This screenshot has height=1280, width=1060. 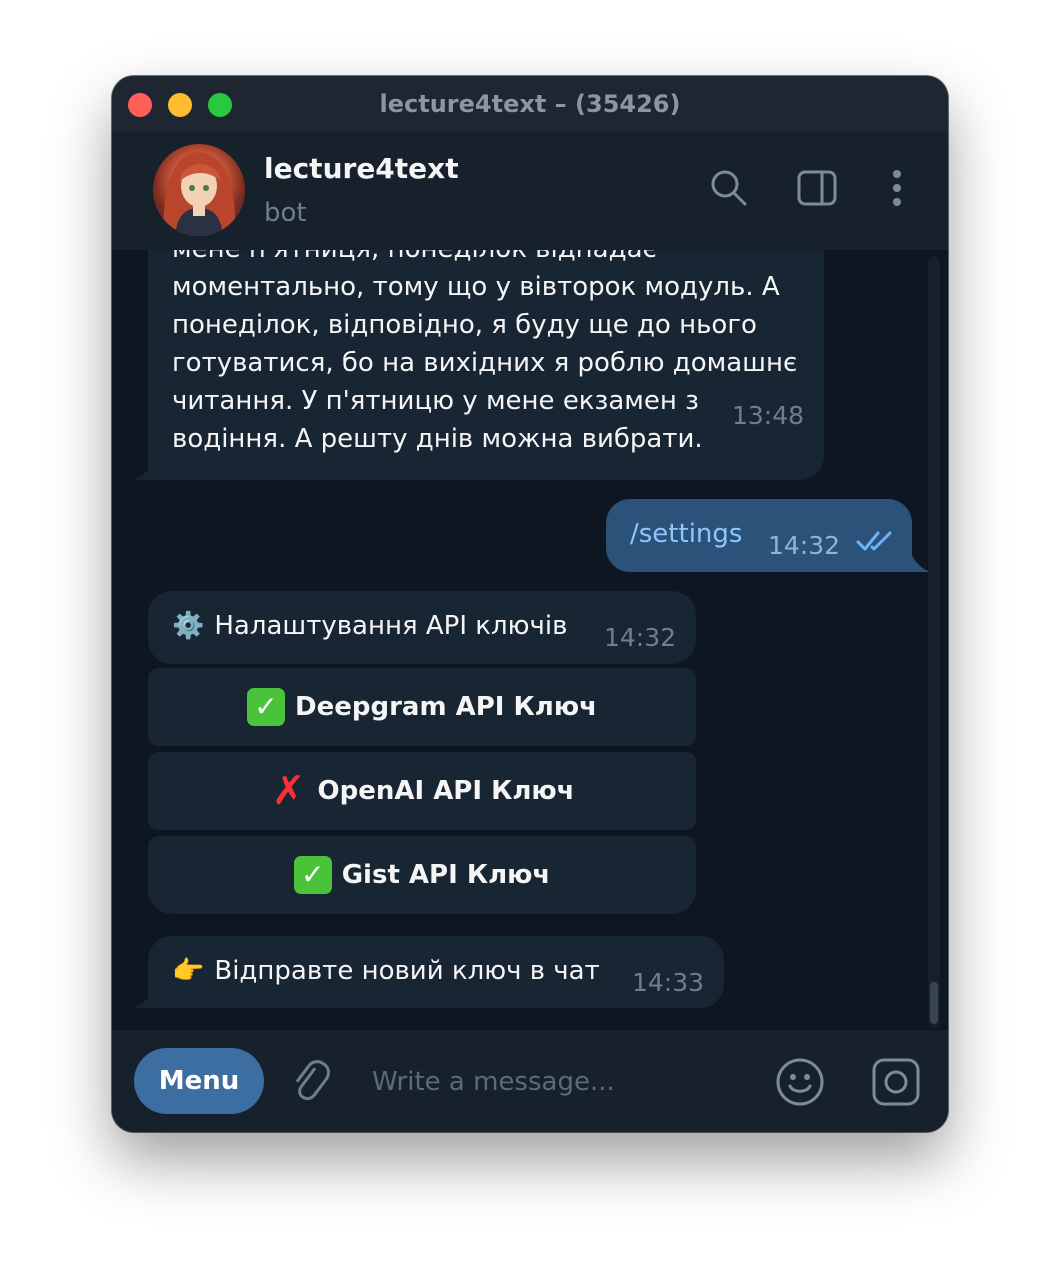 I want to click on message-time: 13:48, so click(x=768, y=415).